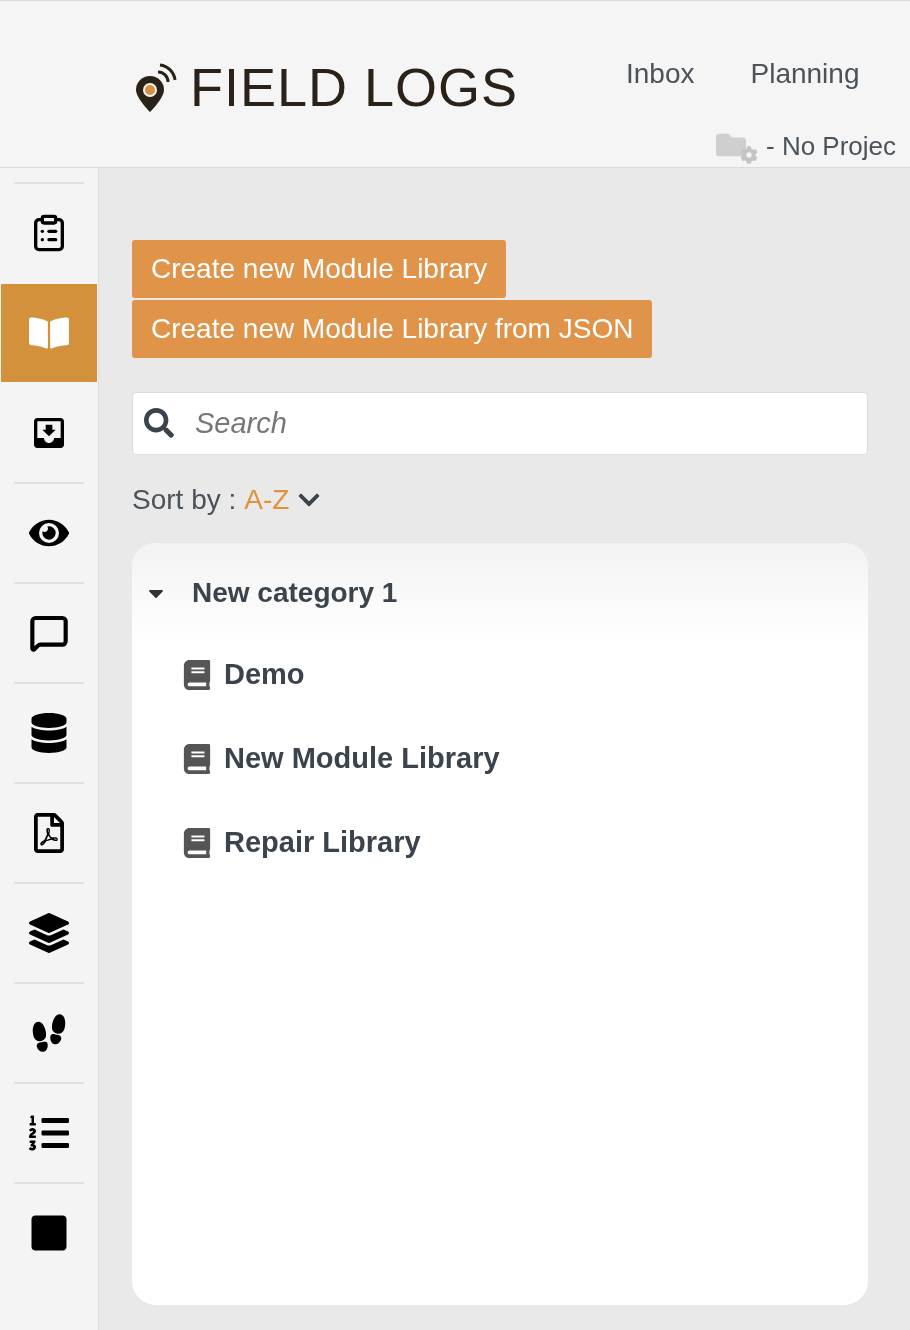  Describe the element at coordinates (500, 759) in the screenshot. I see `library-item: New Module Library` at that location.